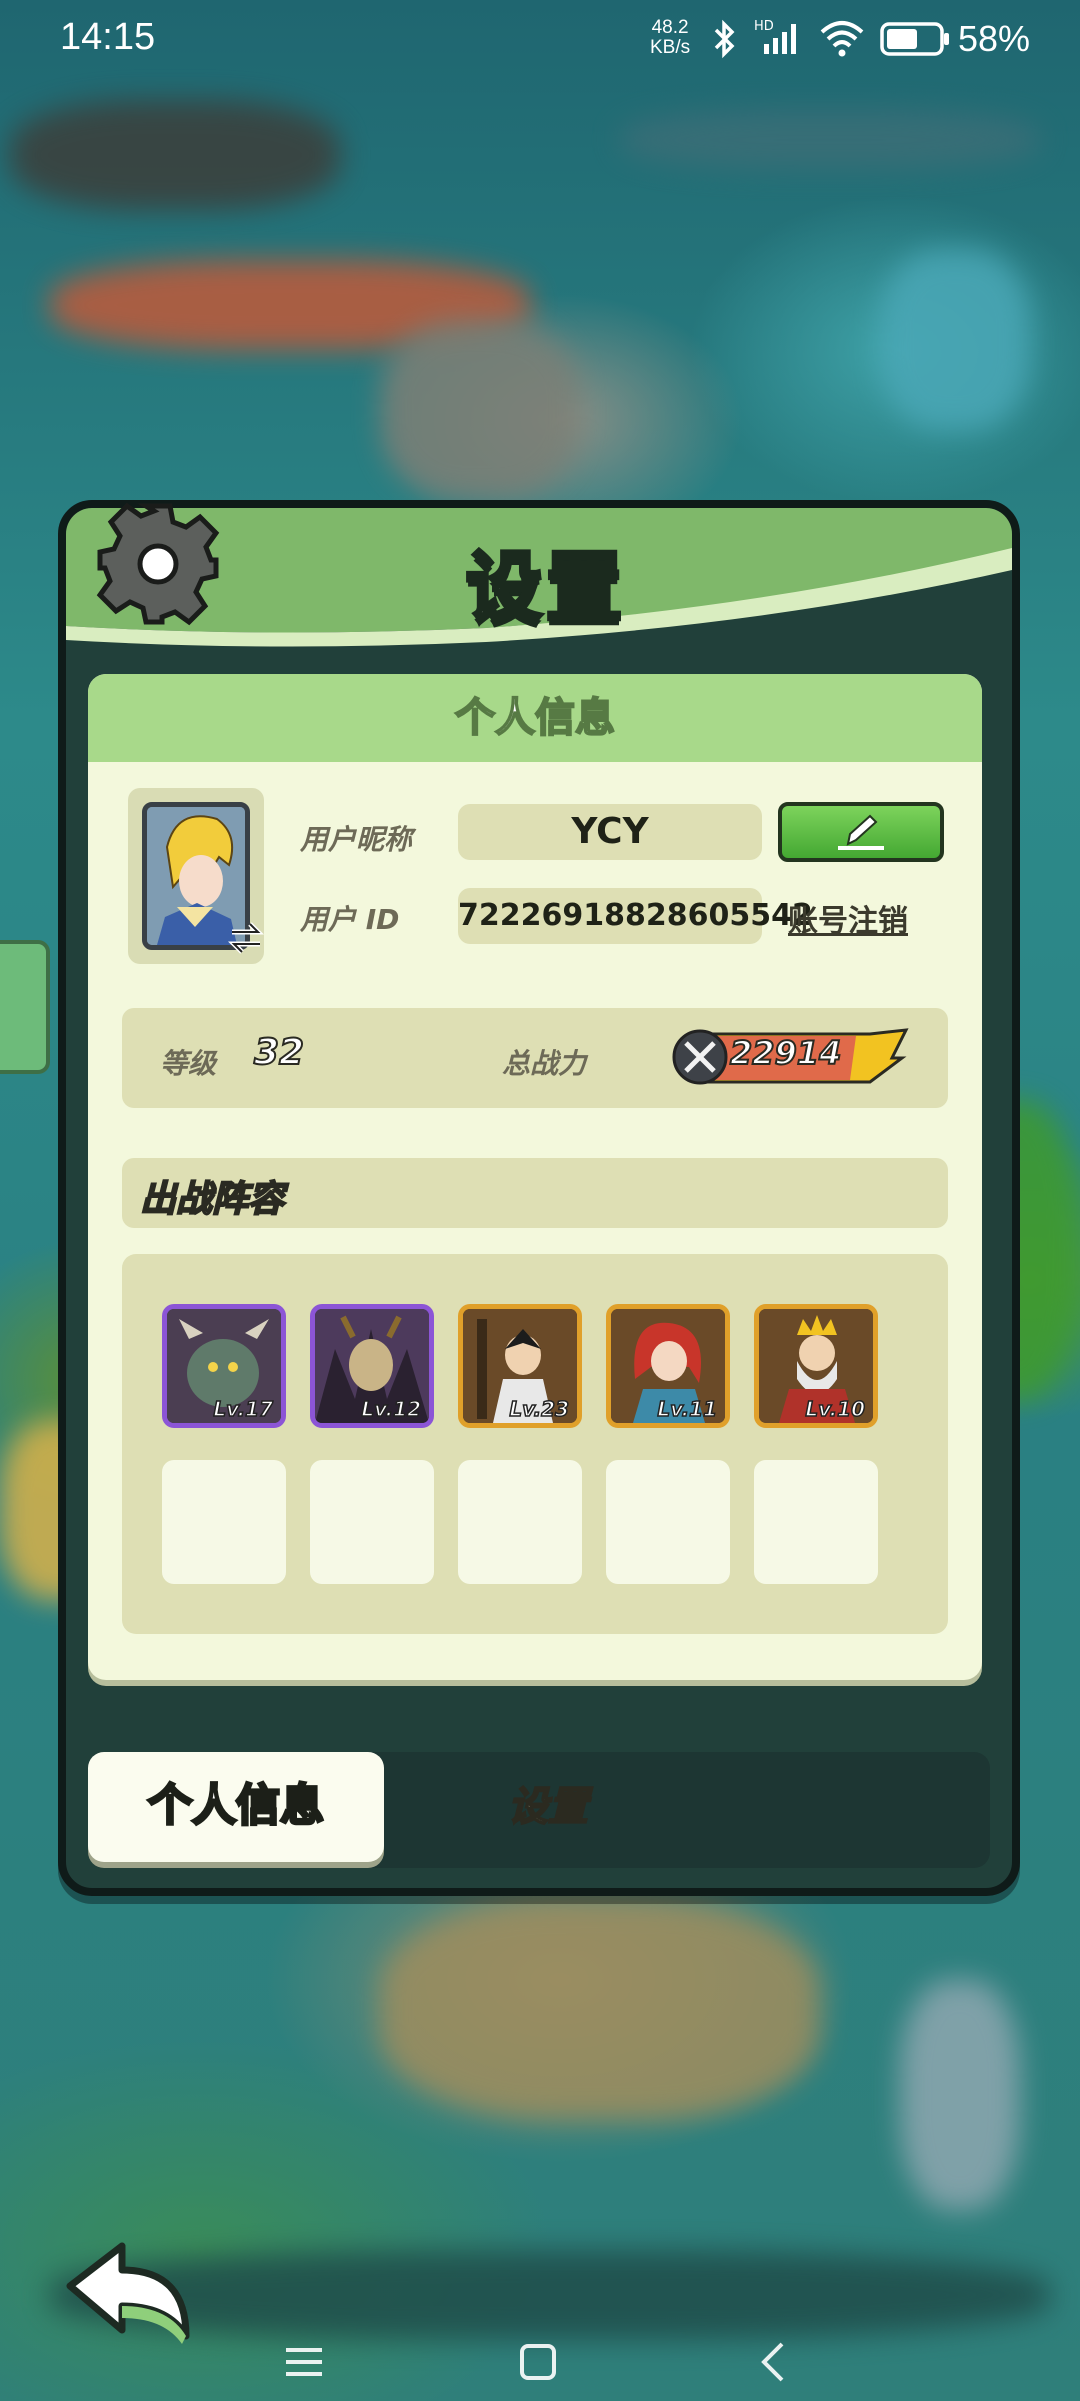 This screenshot has width=1080, height=2401. Describe the element at coordinates (304, 2362) in the screenshot. I see `menu-icon` at that location.